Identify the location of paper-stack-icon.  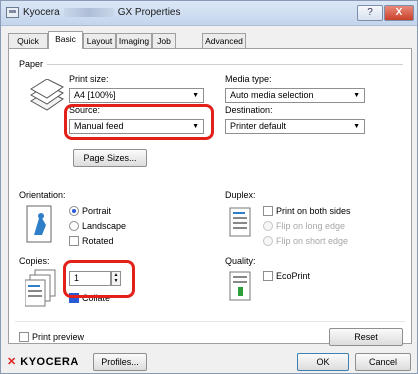
(47, 95).